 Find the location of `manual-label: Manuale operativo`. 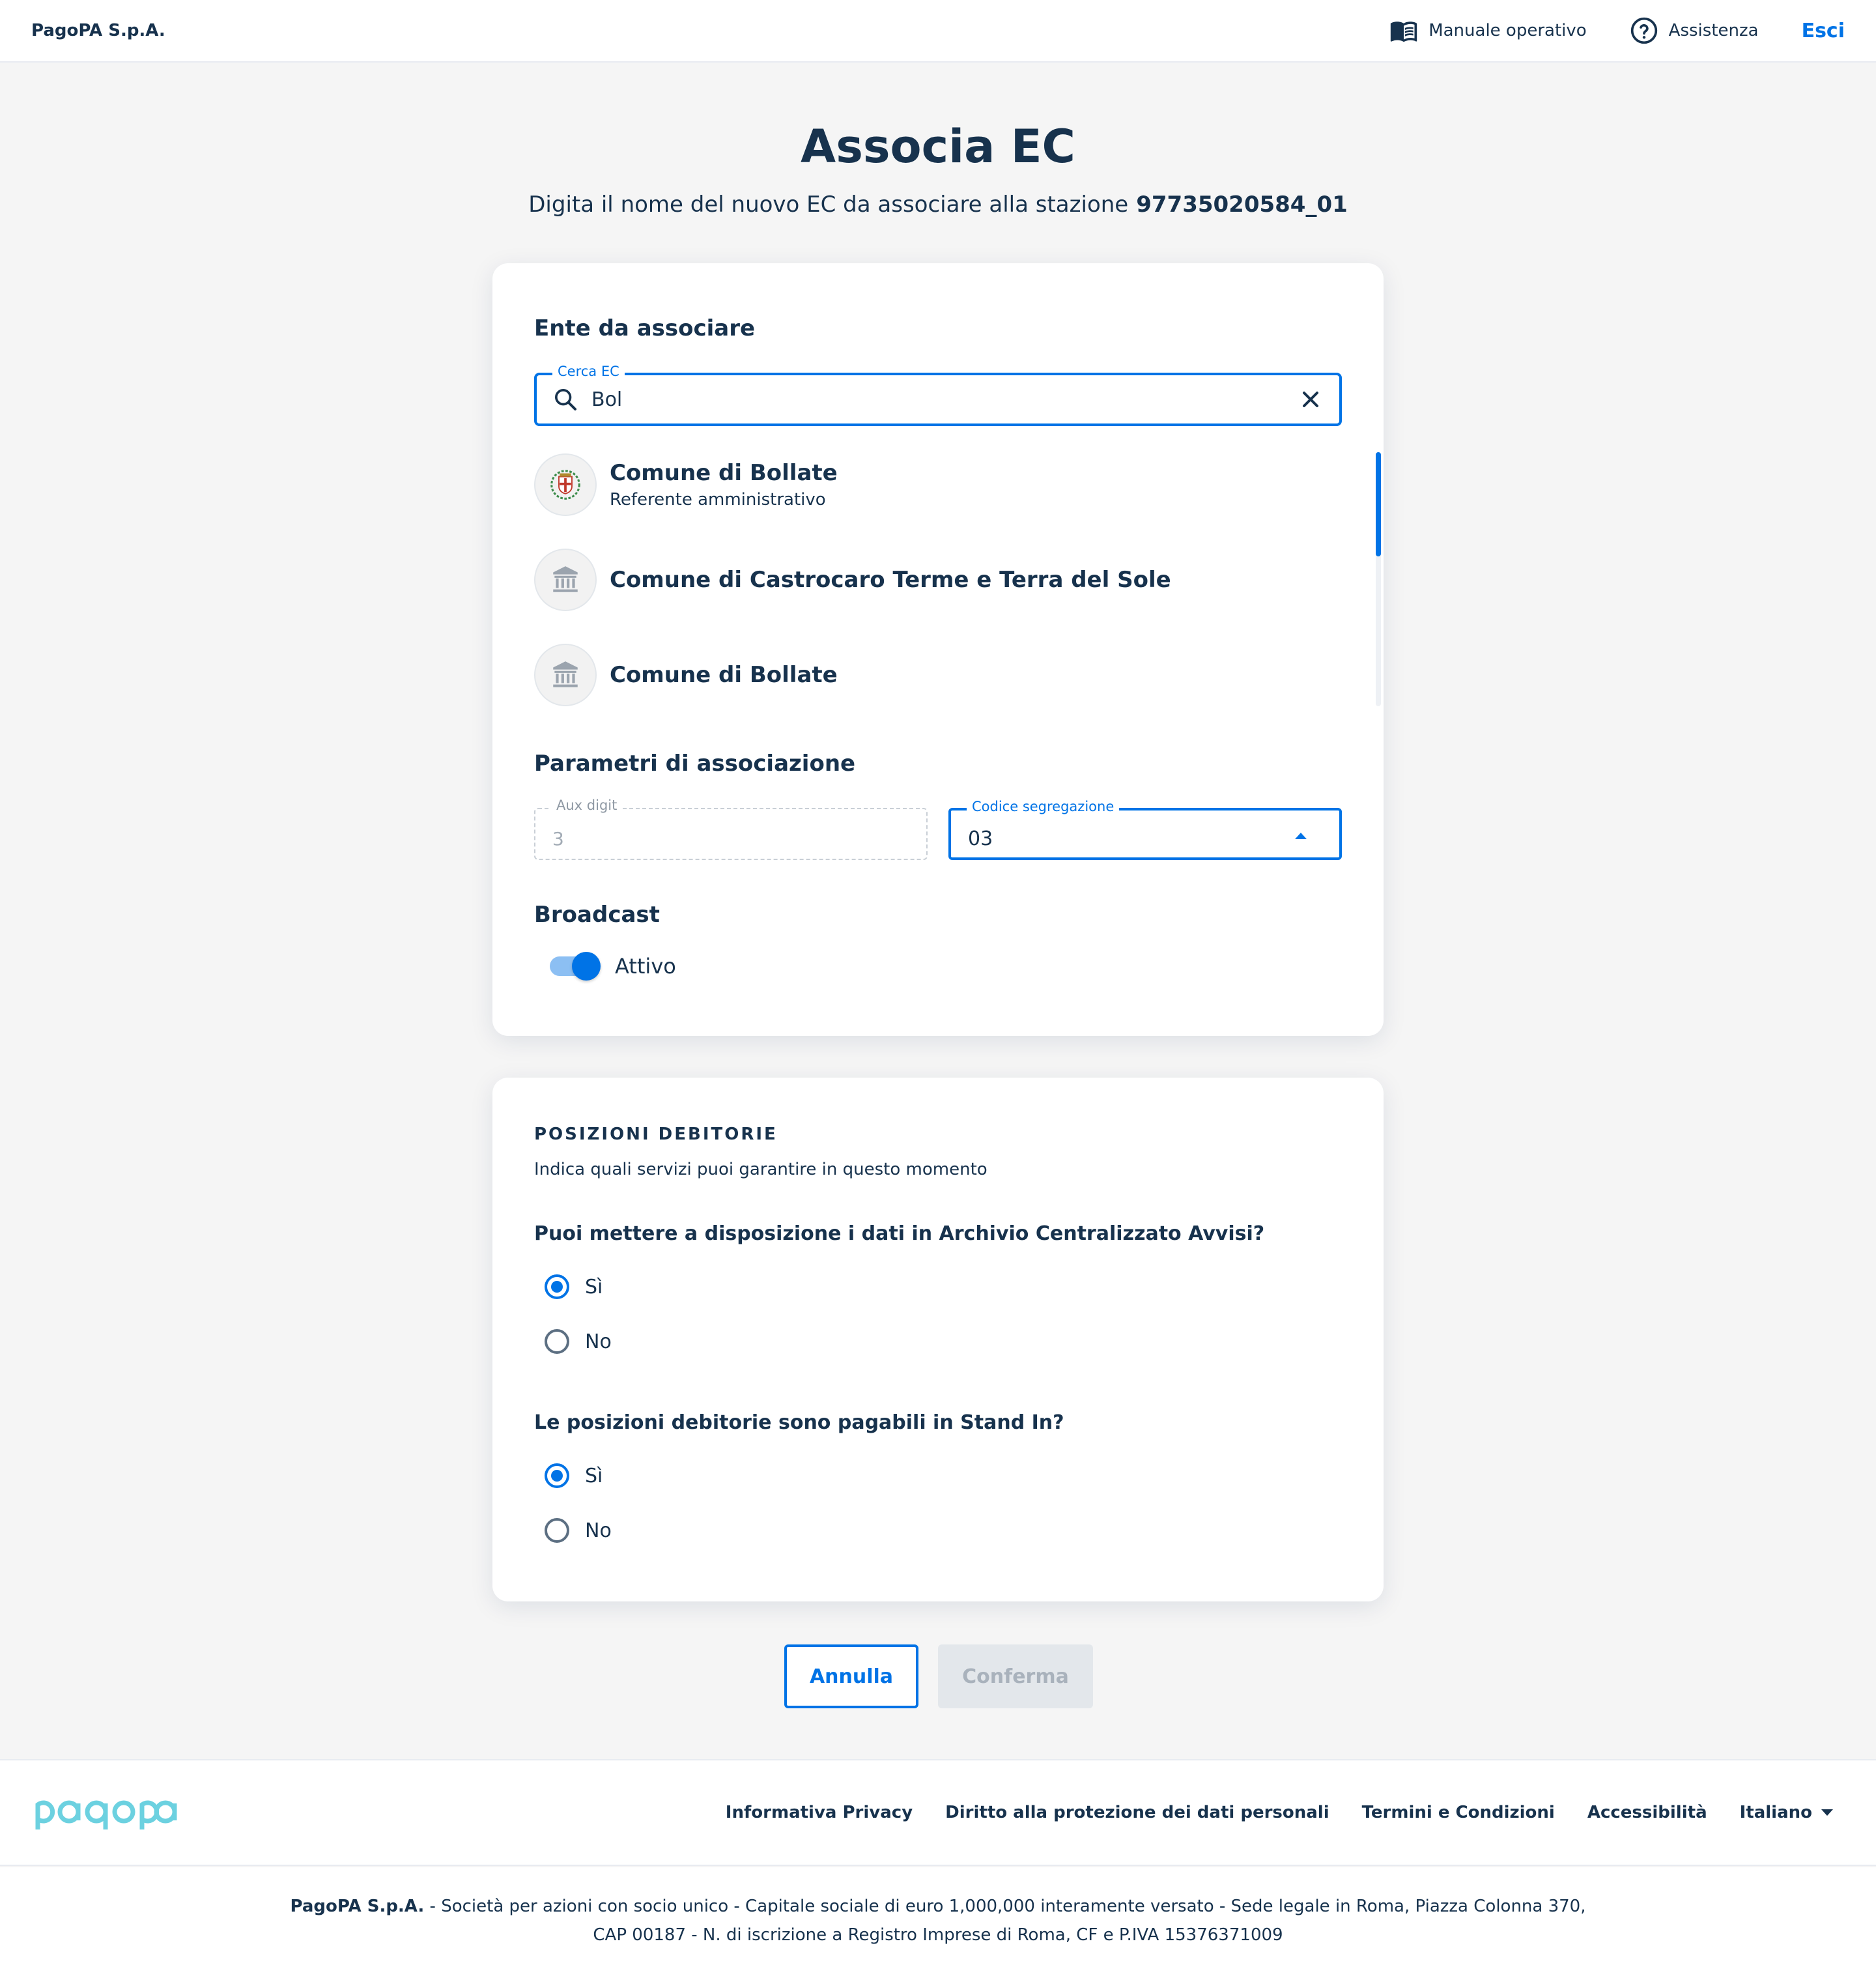

manual-label: Manuale operativo is located at coordinates (1507, 30).